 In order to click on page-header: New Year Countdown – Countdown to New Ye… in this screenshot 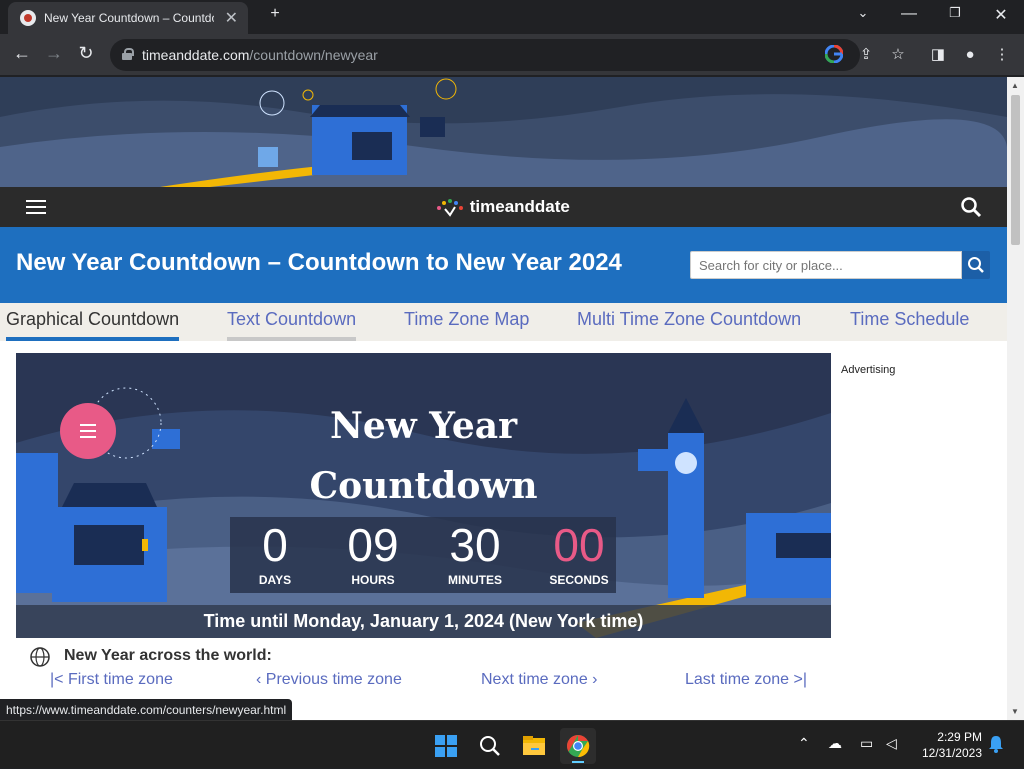, I will do `click(503, 265)`.